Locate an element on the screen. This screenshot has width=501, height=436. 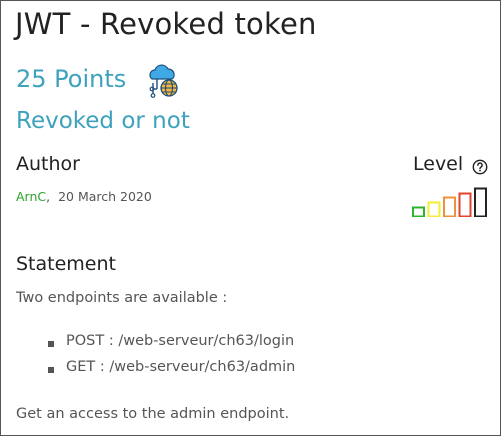
points-value: 25 Points is located at coordinates (71, 79).